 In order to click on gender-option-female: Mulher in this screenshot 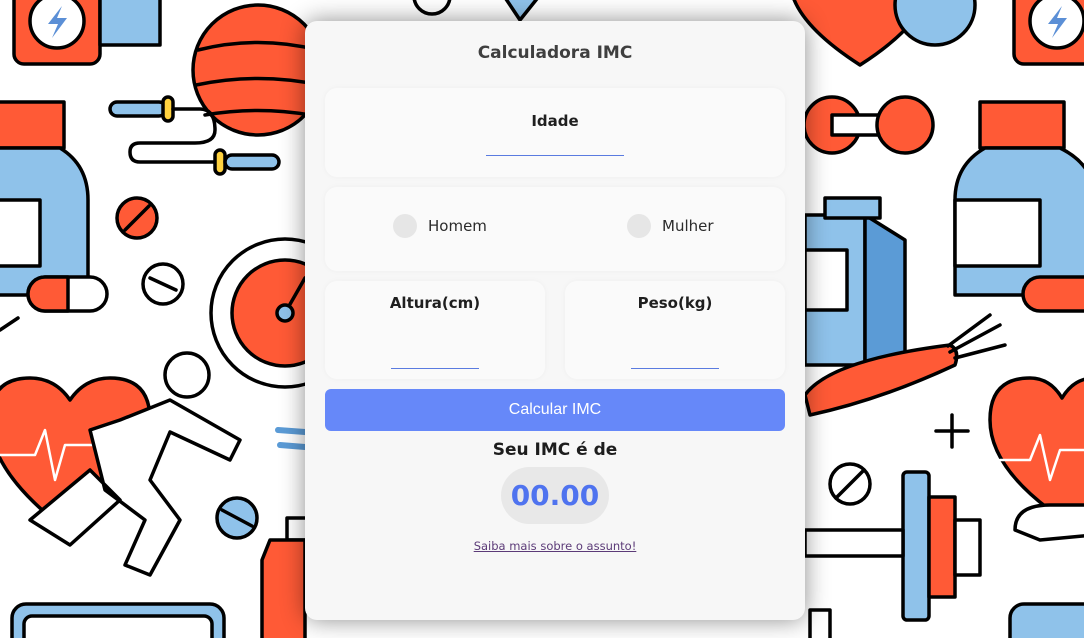, I will do `click(670, 226)`.